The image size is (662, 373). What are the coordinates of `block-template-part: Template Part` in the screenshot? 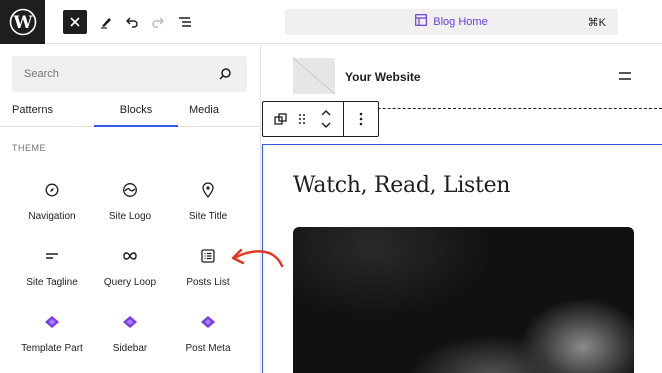 It's located at (52, 340).